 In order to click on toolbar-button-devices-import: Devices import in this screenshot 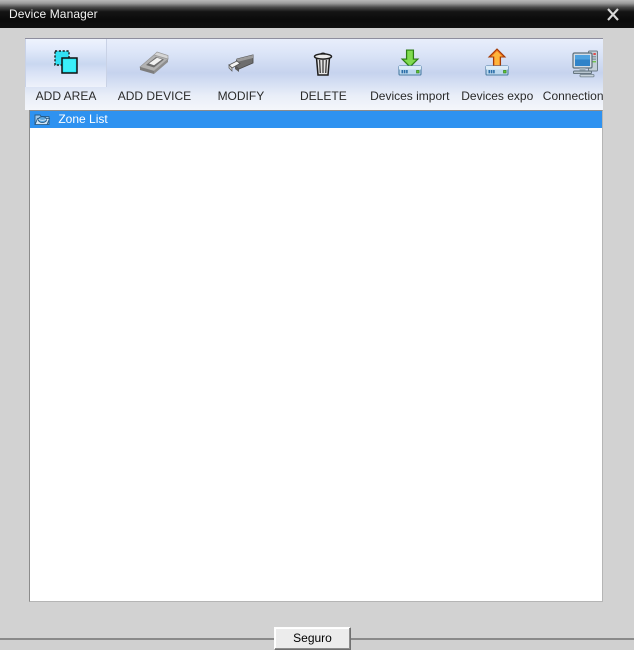, I will do `click(410, 74)`.